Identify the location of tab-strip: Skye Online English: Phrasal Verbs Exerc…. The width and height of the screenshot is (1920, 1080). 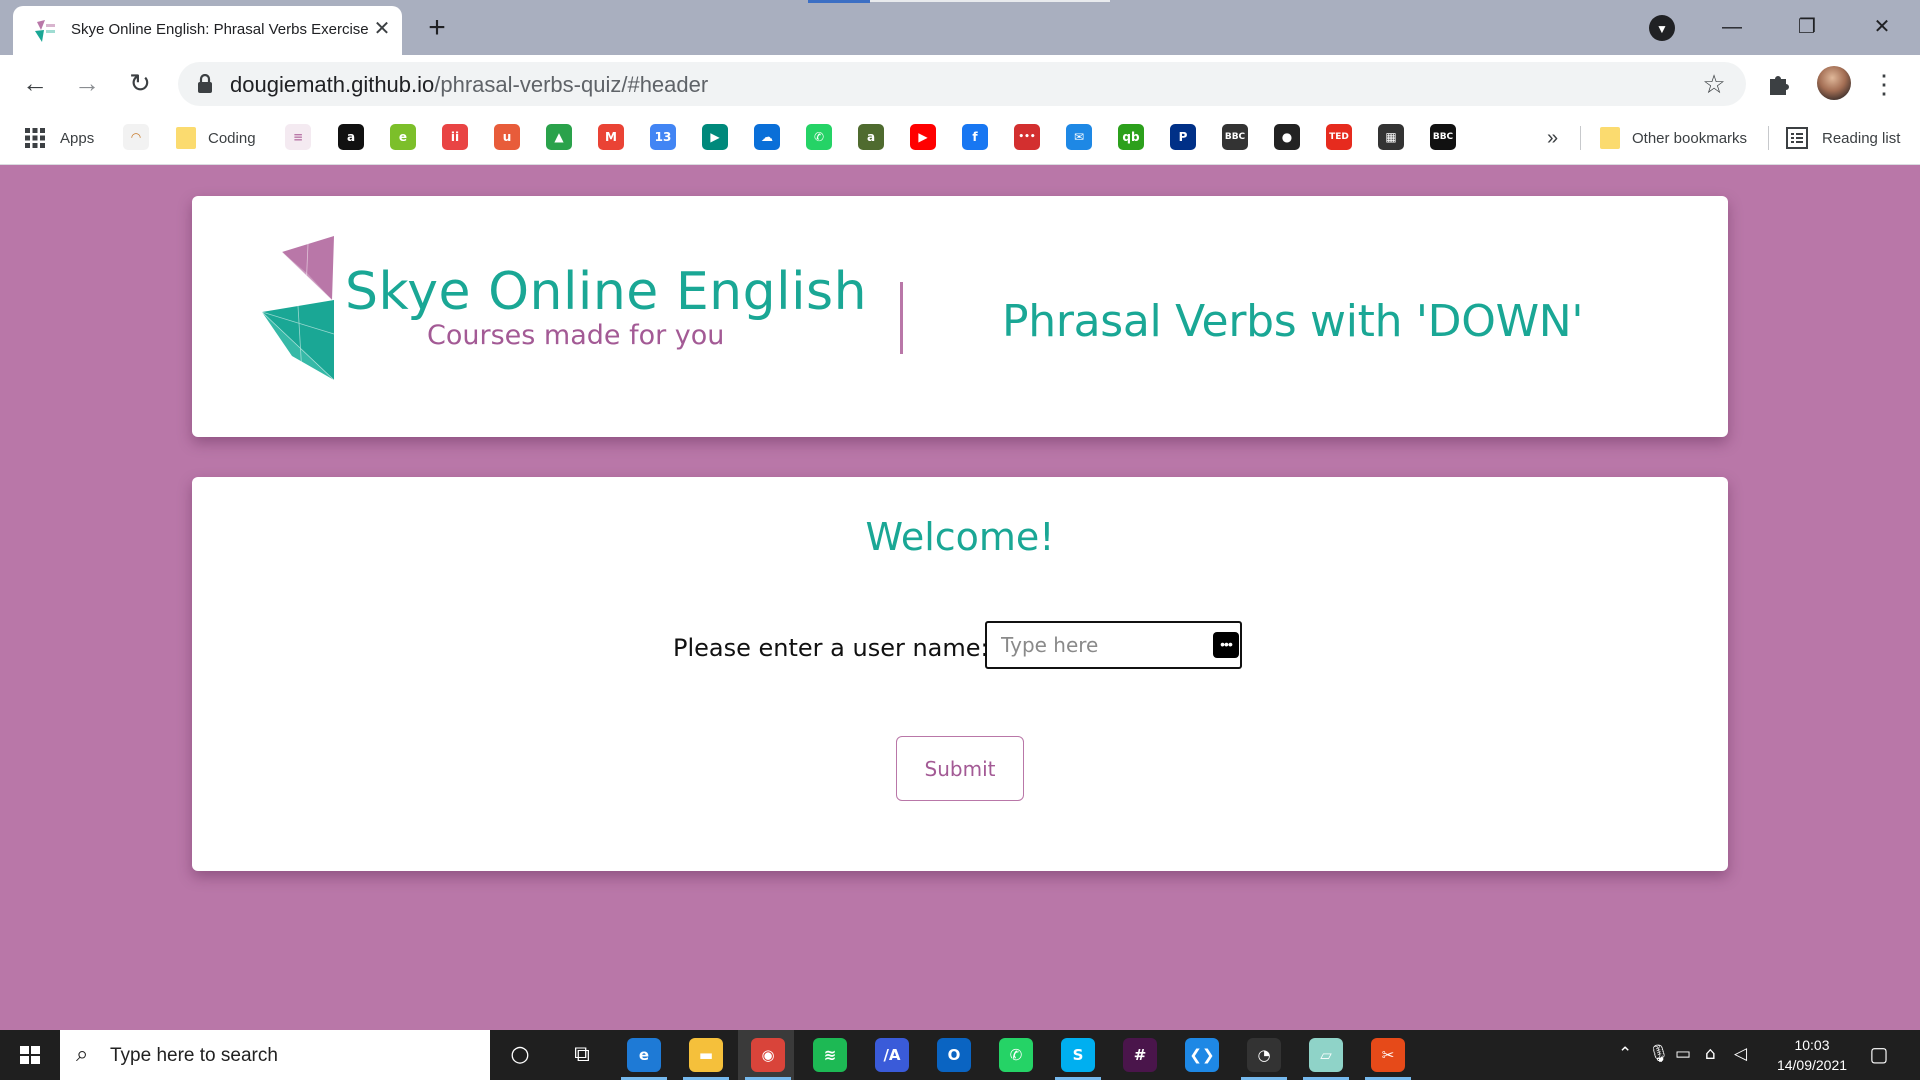
(960, 27).